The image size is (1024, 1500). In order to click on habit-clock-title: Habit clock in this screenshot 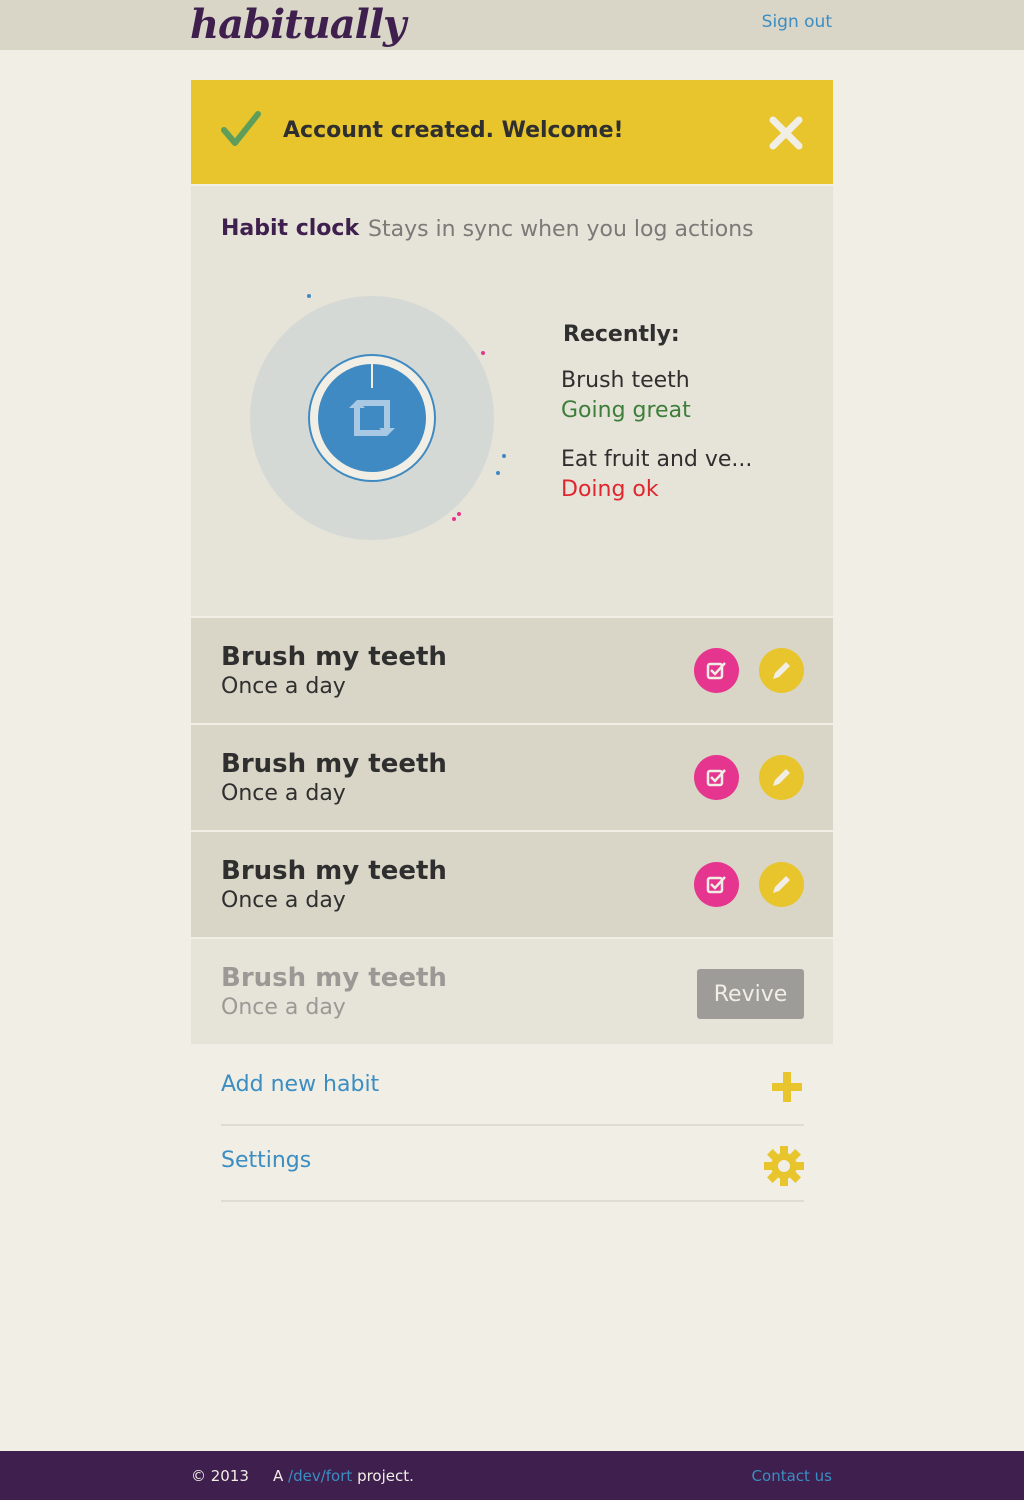, I will do `click(290, 228)`.